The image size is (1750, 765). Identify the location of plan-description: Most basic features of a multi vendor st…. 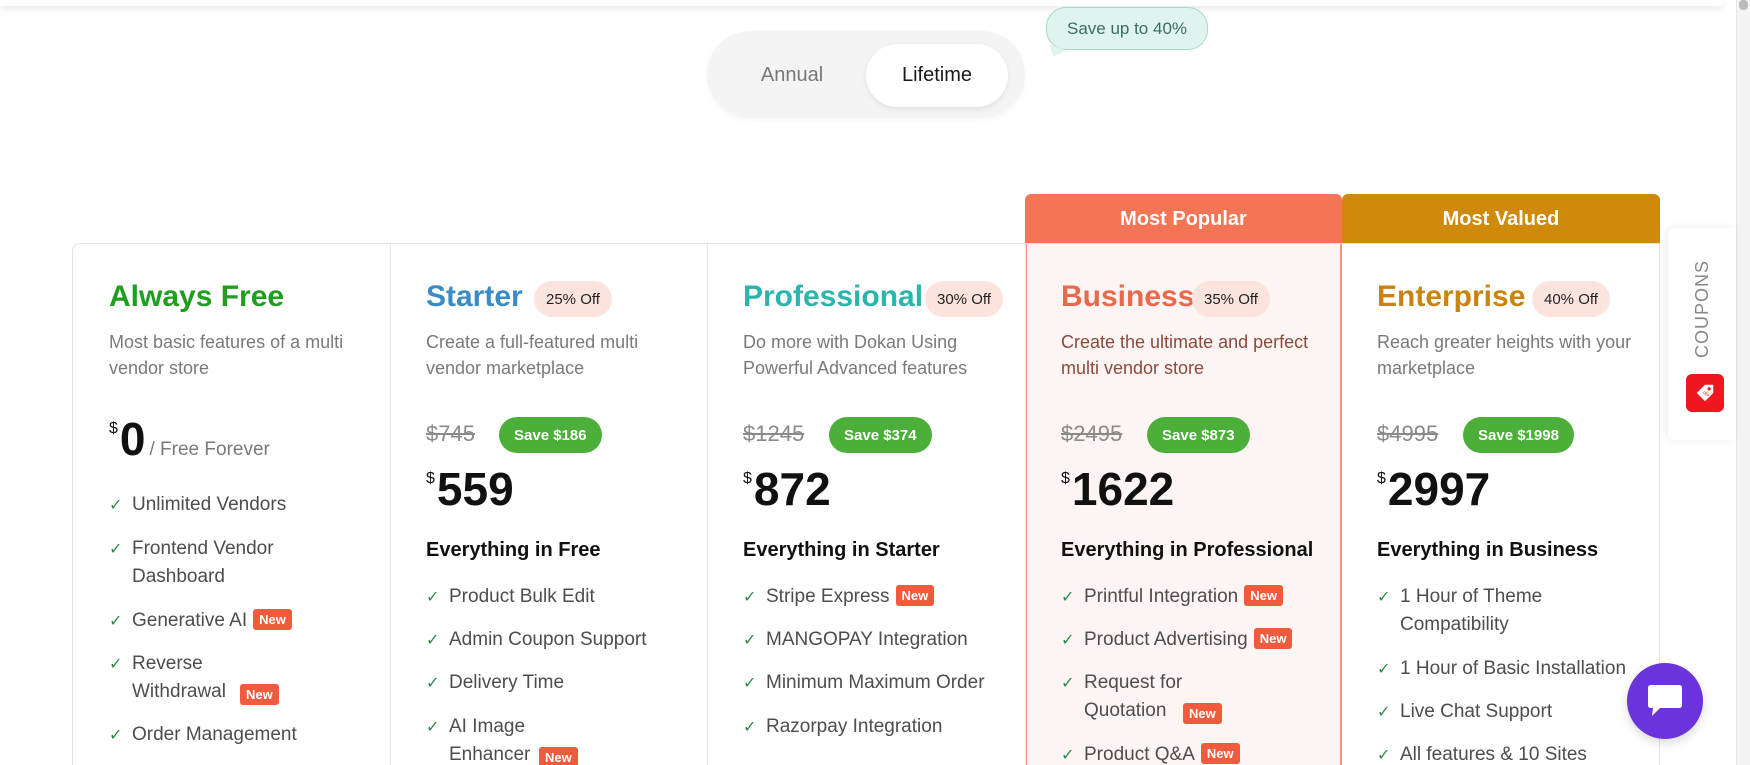
(226, 355).